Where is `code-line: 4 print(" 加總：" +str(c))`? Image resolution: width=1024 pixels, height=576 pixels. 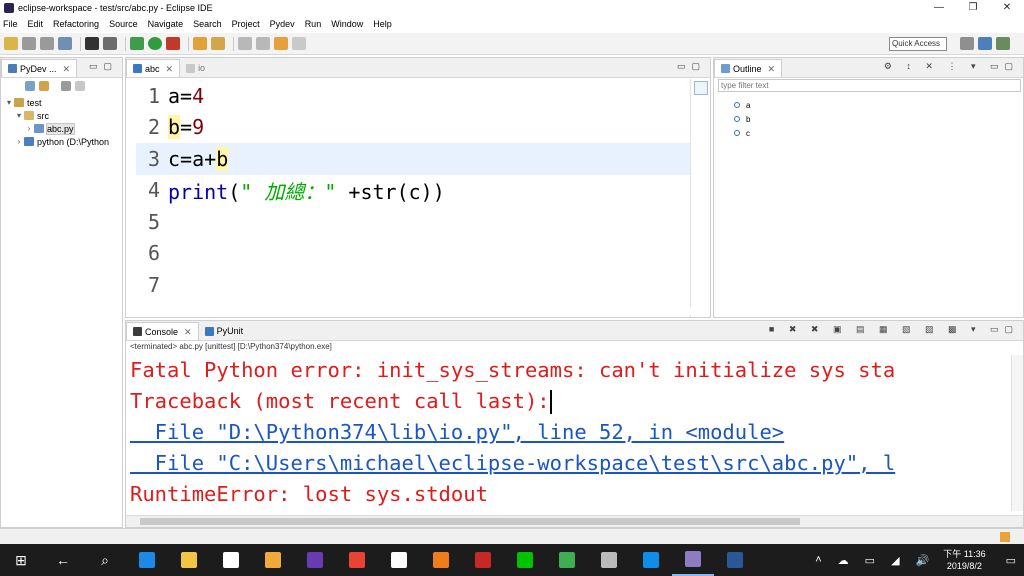
code-line: 4 print(" 加總：" +str(c)) is located at coordinates (413, 191).